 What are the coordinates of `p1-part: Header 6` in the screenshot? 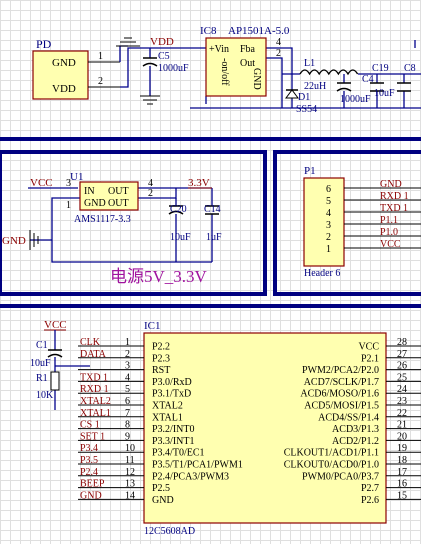 It's located at (322, 273).